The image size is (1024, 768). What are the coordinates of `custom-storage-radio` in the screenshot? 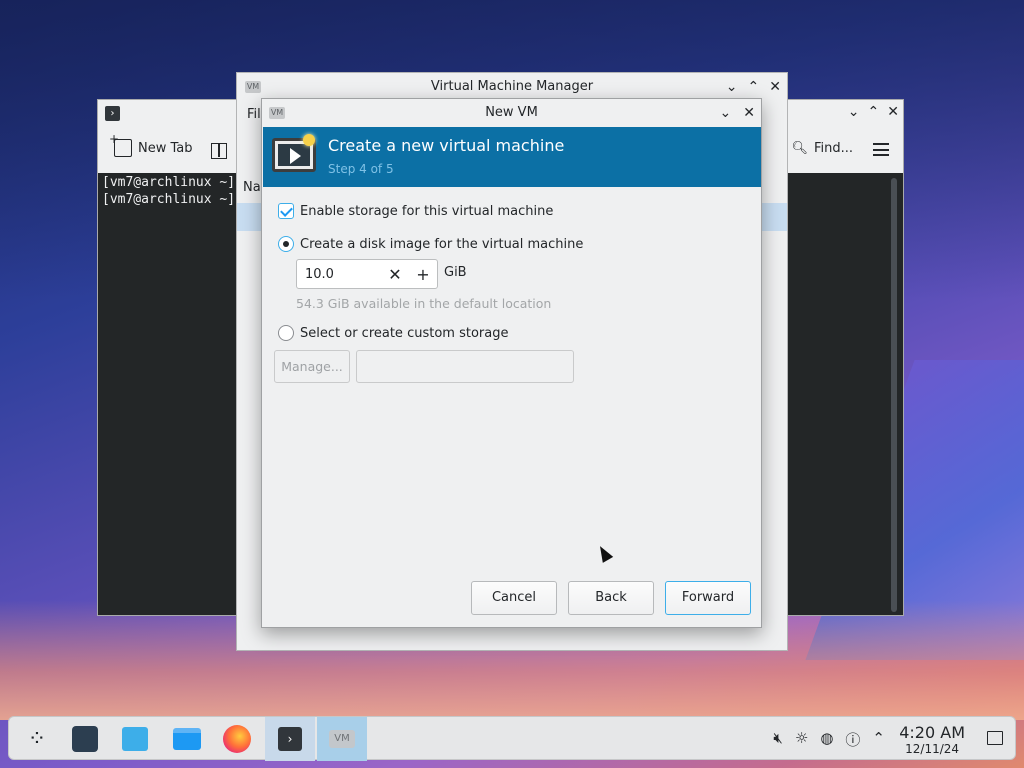 It's located at (286, 333).